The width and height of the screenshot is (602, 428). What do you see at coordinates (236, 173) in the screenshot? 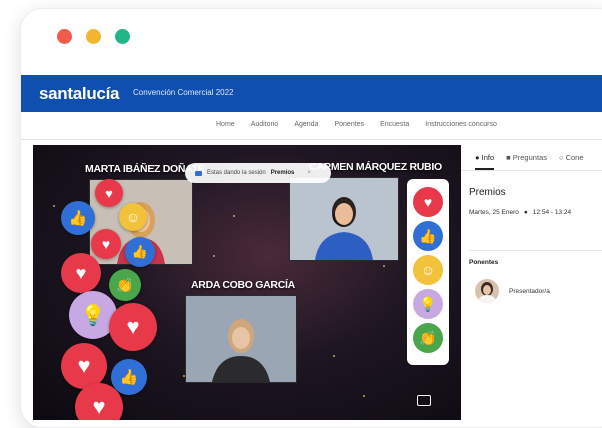
I see `session-label: Estas dando la sesión` at bounding box center [236, 173].